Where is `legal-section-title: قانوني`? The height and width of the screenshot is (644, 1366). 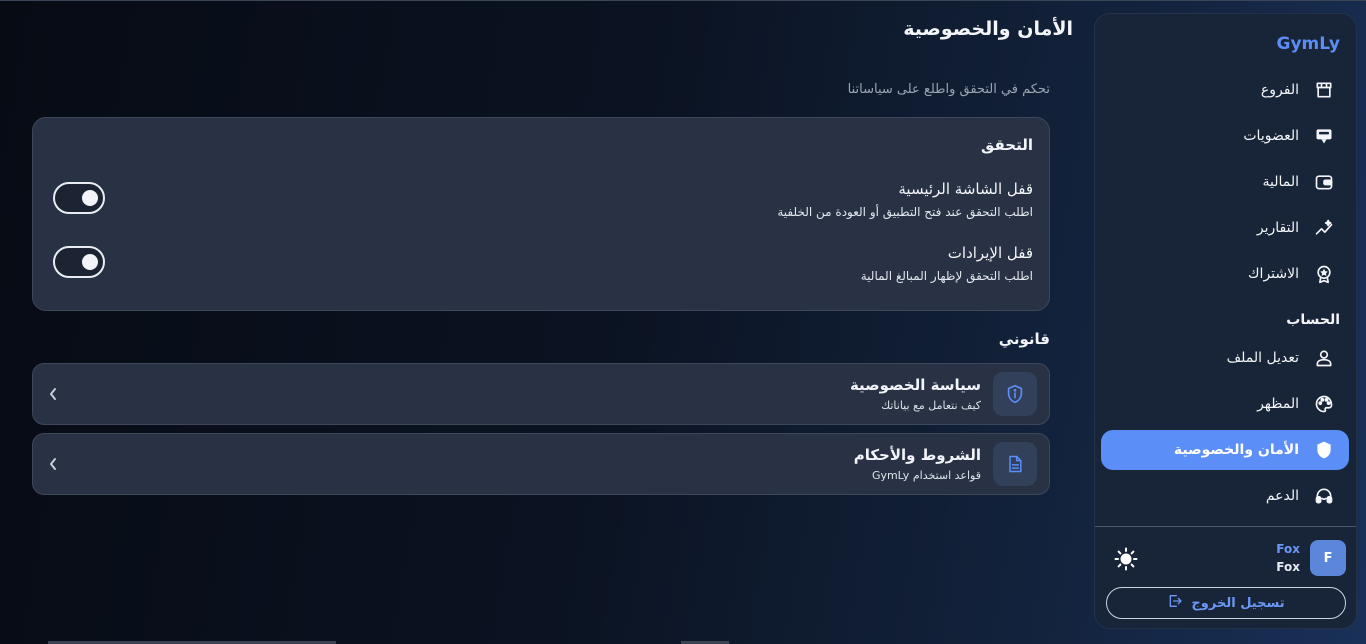
legal-section-title: قانوني is located at coordinates (1024, 339).